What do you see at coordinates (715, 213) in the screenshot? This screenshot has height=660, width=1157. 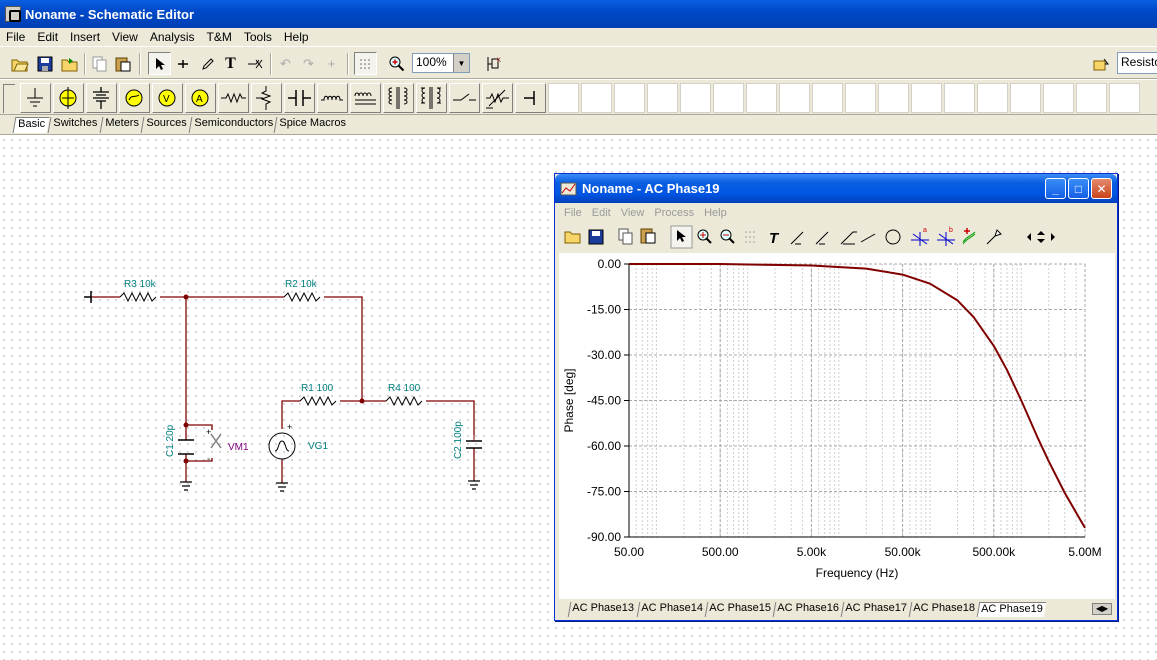 I see `amenu-help: Help` at bounding box center [715, 213].